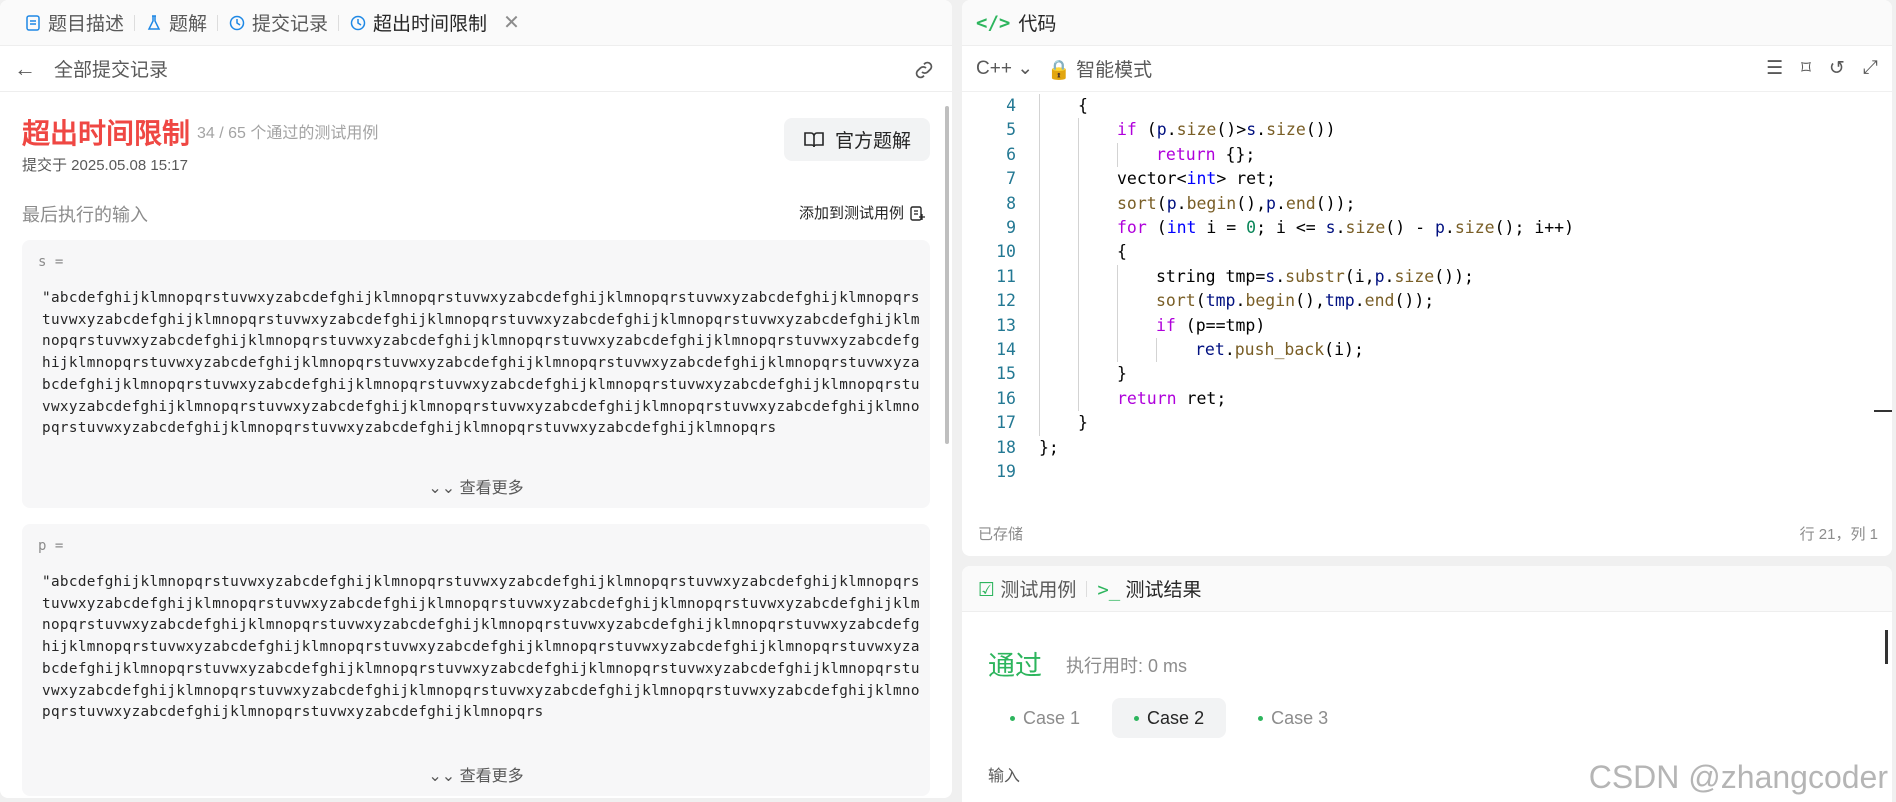  Describe the element at coordinates (1001, 534) in the screenshot. I see `saved-status: 已存储` at that location.